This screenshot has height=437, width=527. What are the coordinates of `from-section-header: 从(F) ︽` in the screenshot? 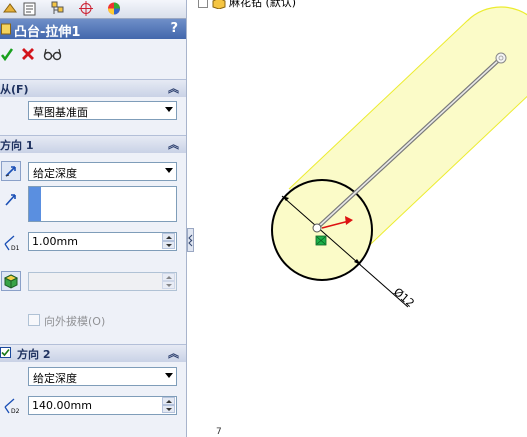 It's located at (93, 88).